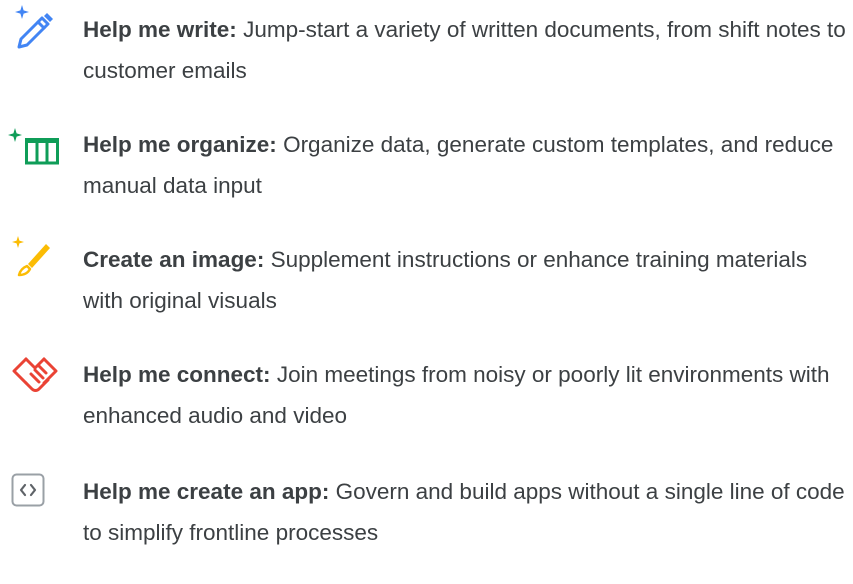  What do you see at coordinates (35, 374) in the screenshot?
I see `handshake-icon` at bounding box center [35, 374].